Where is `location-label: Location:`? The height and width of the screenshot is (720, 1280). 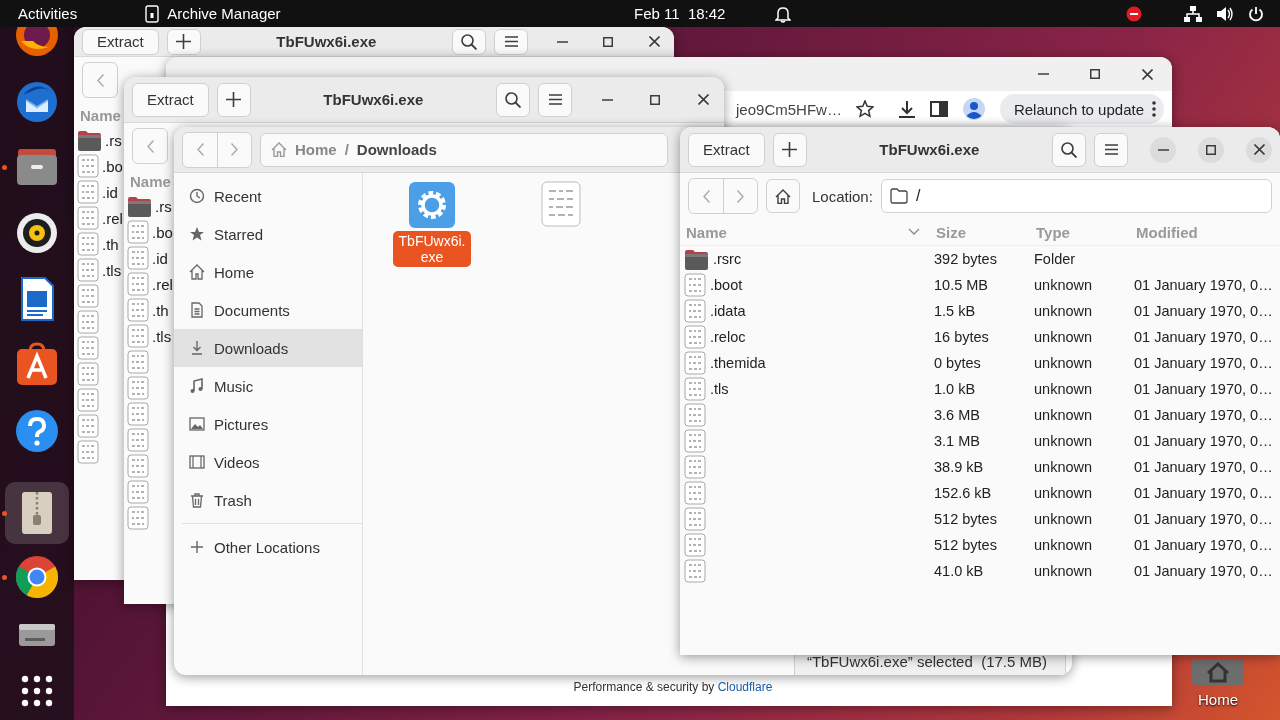
location-label: Location: is located at coordinates (842, 196).